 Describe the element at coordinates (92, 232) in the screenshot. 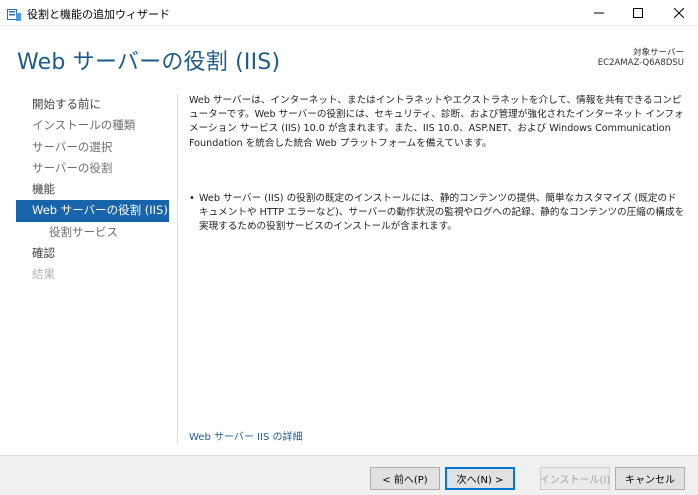

I see `nav-item-role-services: 役割サービス` at that location.